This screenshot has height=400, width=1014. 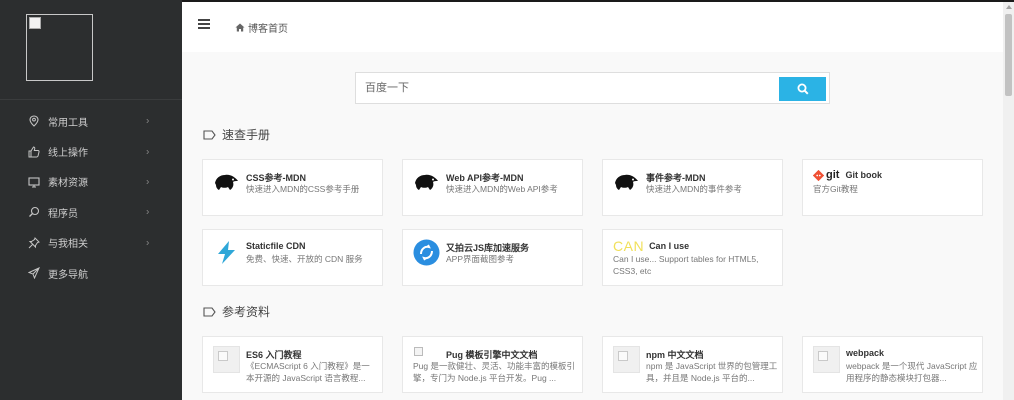 I want to click on card-webapi-mdn: Web API参考-MDN 快速进入MDN的Web API参考, so click(x=492, y=187).